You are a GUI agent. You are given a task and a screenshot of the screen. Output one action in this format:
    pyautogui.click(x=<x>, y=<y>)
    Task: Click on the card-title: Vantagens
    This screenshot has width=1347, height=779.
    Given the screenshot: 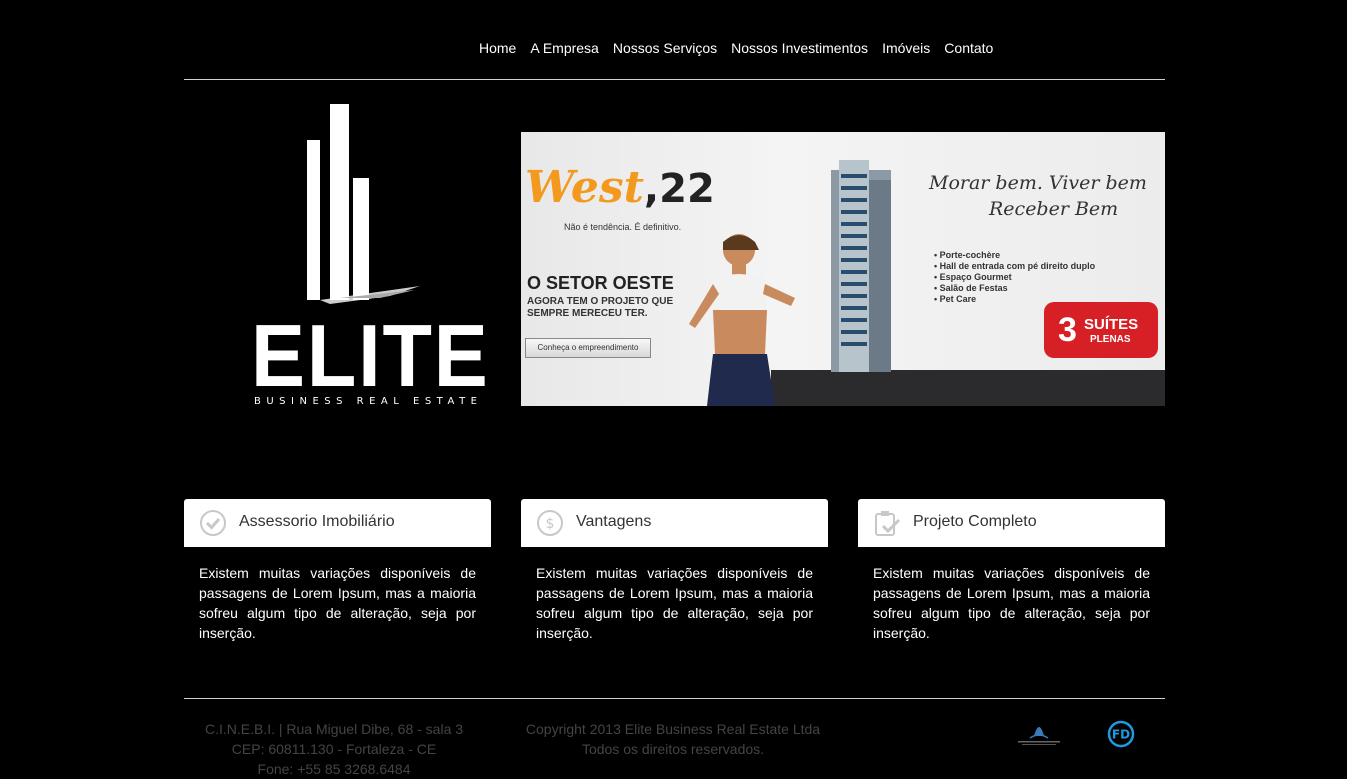 What is the action you would take?
    pyautogui.click(x=614, y=521)
    